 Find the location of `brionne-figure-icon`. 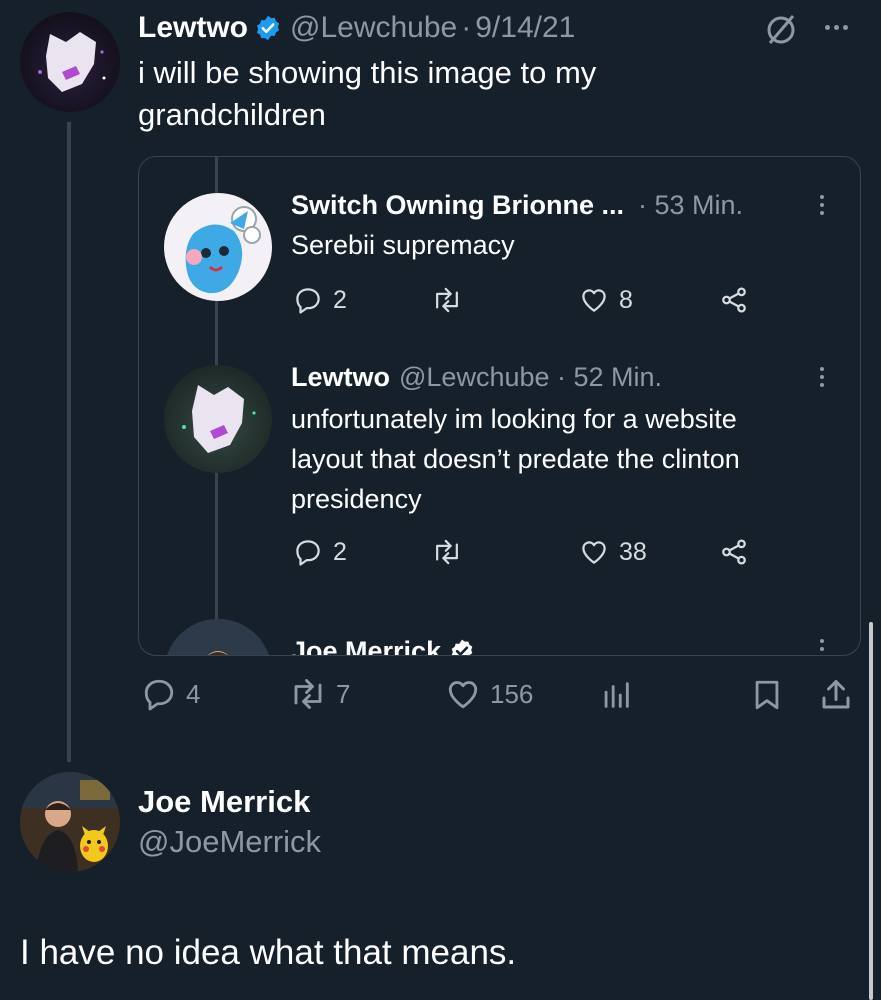

brionne-figure-icon is located at coordinates (223, 250).